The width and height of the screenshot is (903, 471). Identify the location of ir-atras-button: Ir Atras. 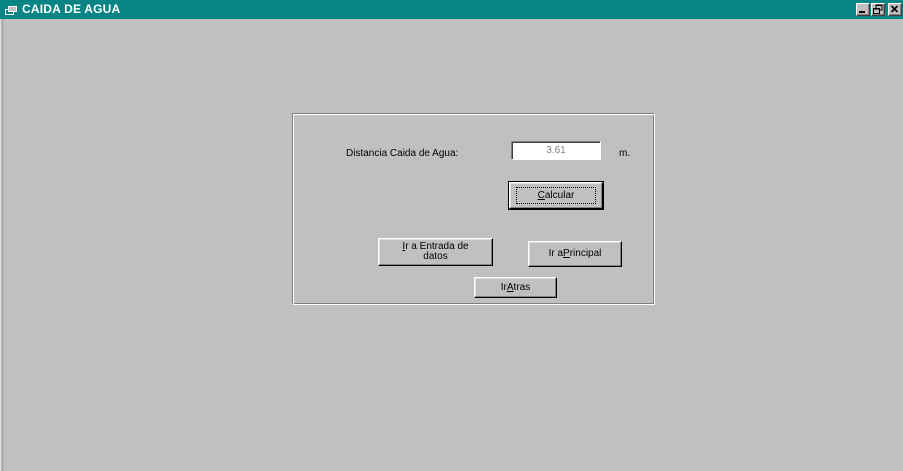
(515, 287).